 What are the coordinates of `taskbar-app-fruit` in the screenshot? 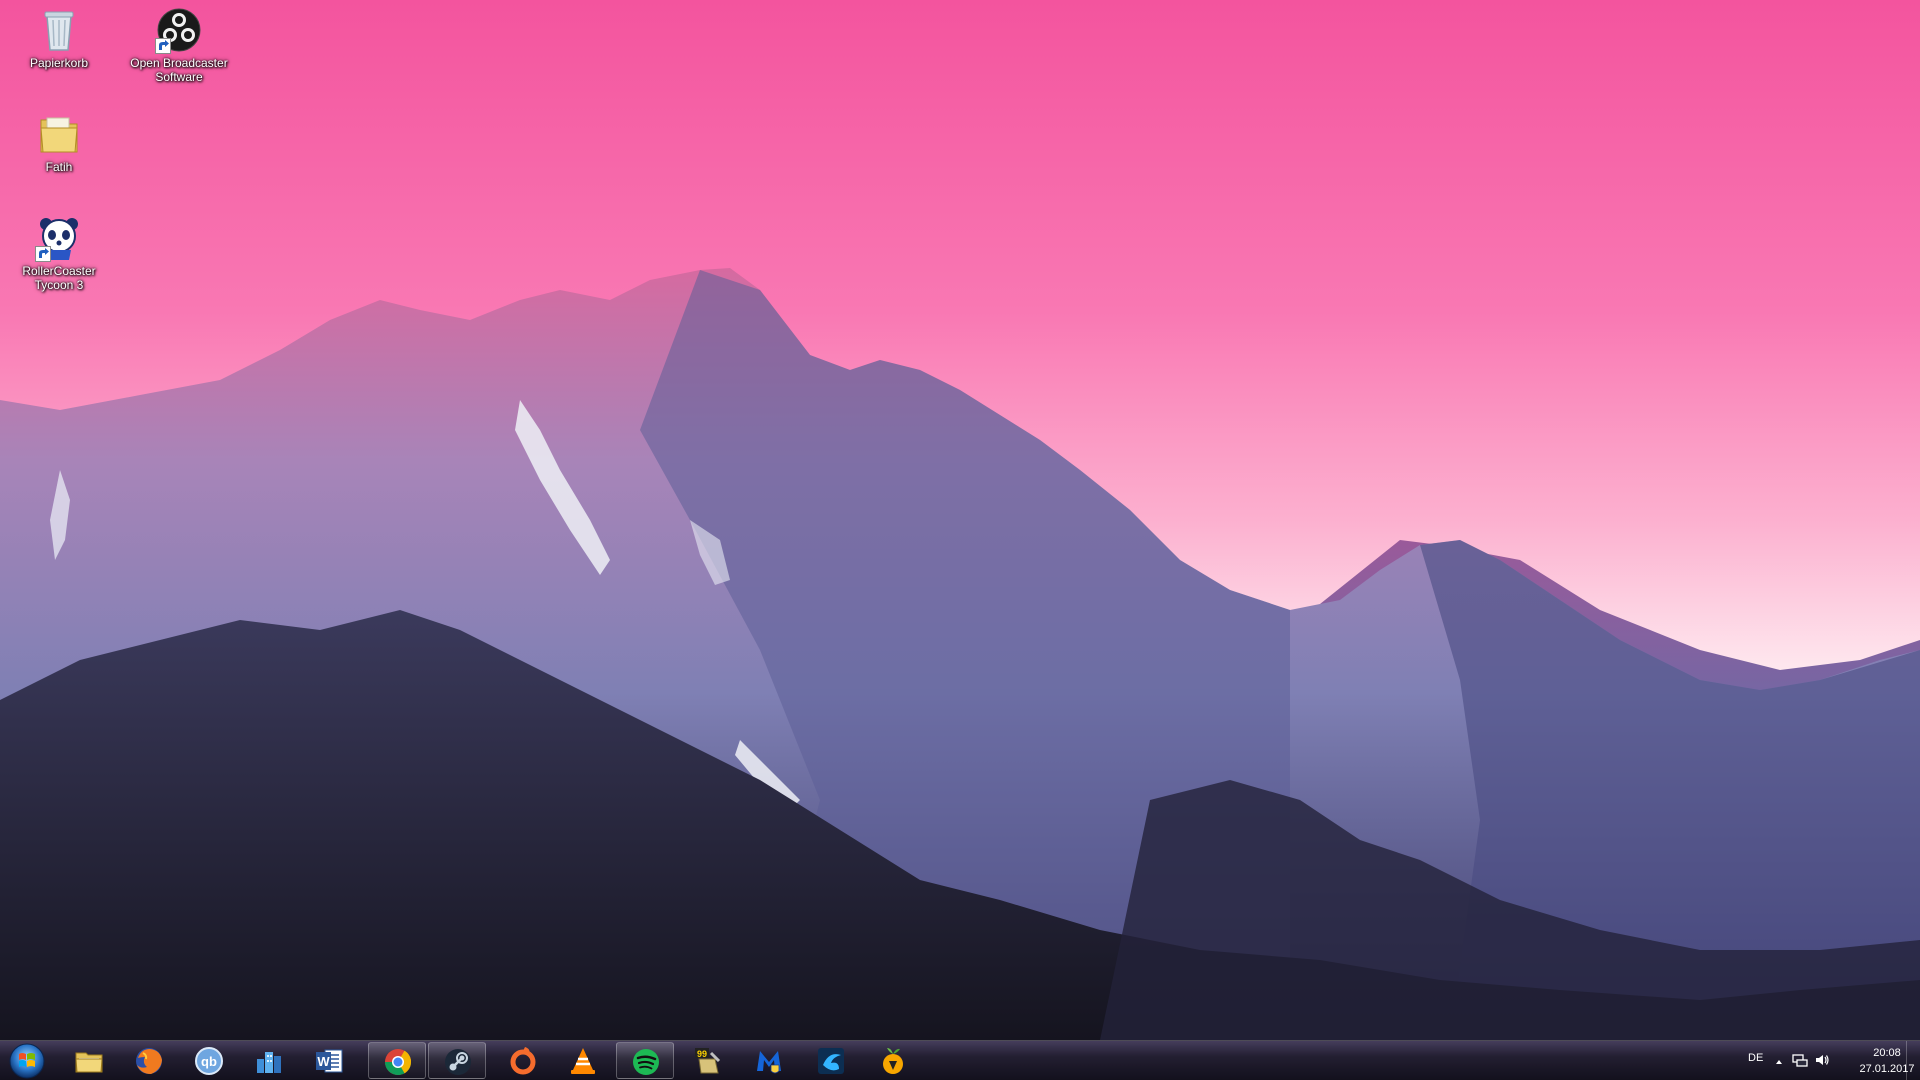 It's located at (893, 1060).